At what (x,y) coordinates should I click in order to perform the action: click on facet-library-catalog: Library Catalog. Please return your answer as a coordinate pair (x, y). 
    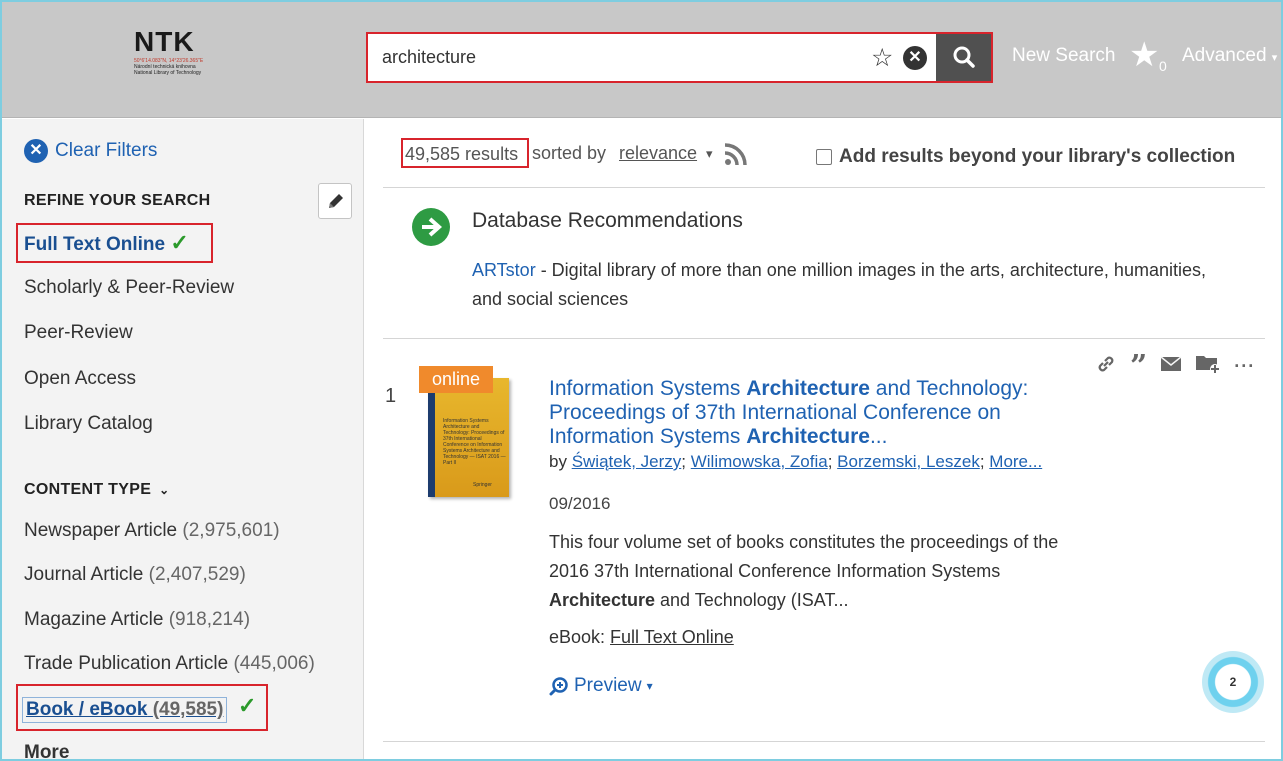
    Looking at the image, I should click on (88, 424).